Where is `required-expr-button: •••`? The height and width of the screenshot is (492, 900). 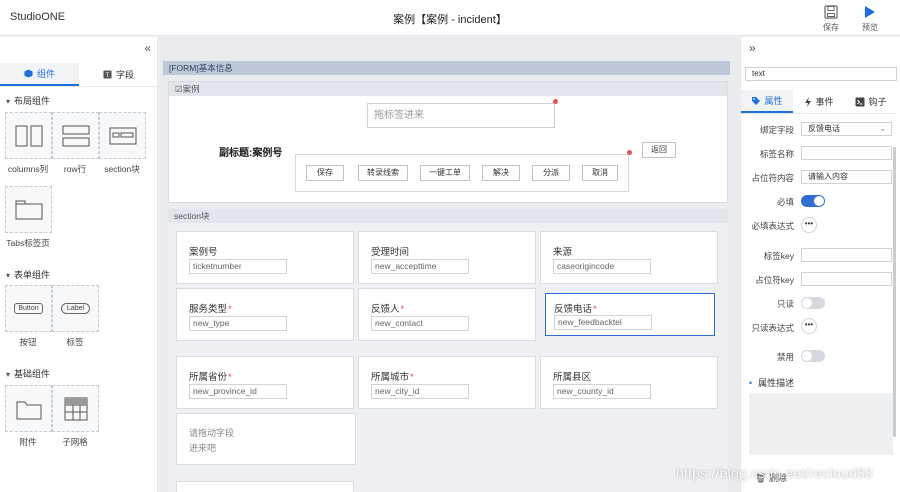
required-expr-button: ••• is located at coordinates (809, 225).